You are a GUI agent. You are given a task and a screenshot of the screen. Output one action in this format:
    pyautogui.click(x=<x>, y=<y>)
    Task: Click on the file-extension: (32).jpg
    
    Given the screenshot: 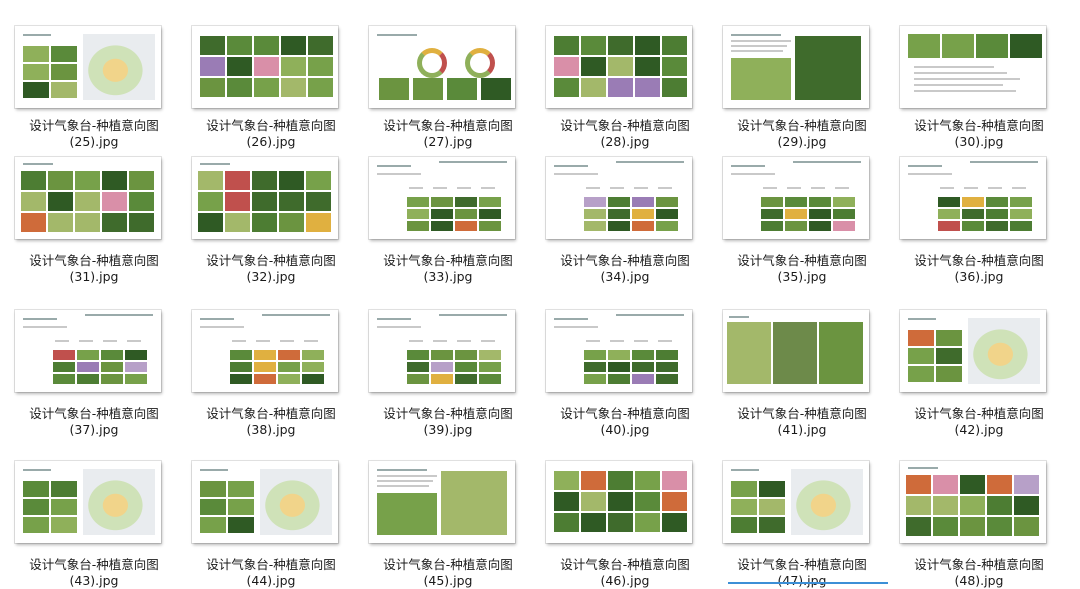 What is the action you would take?
    pyautogui.click(x=271, y=276)
    